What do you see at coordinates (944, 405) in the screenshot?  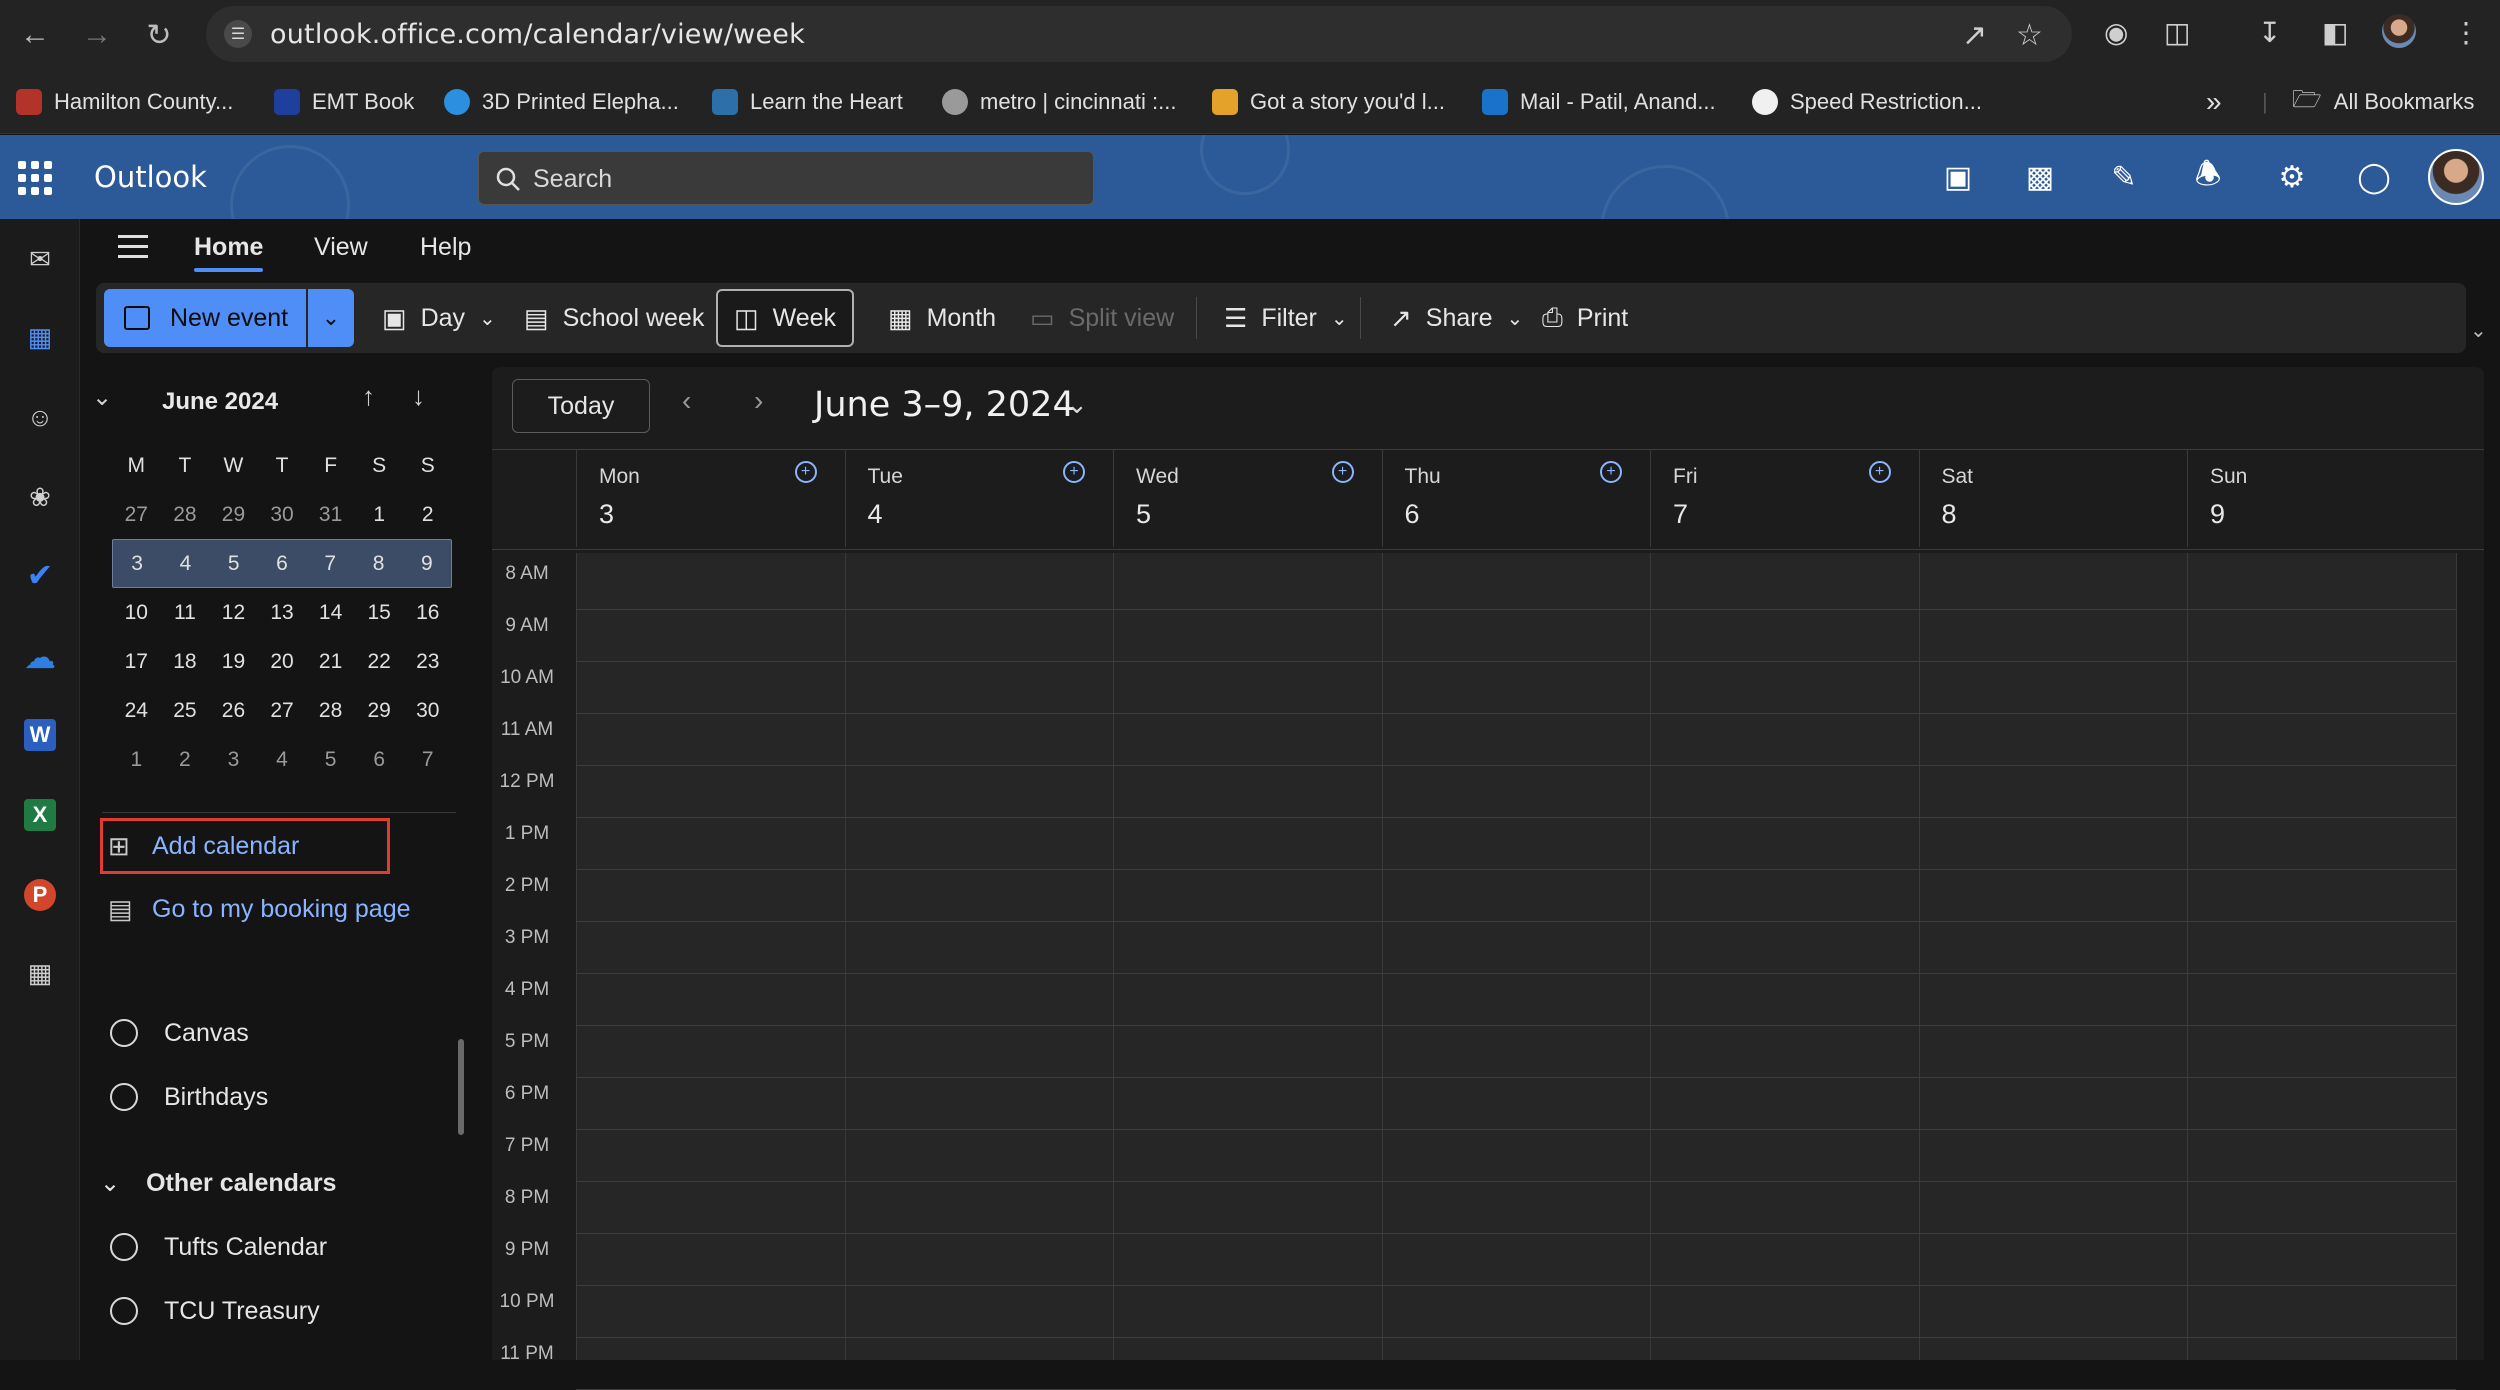 I see `date-range-title: June 3–9, 2024` at bounding box center [944, 405].